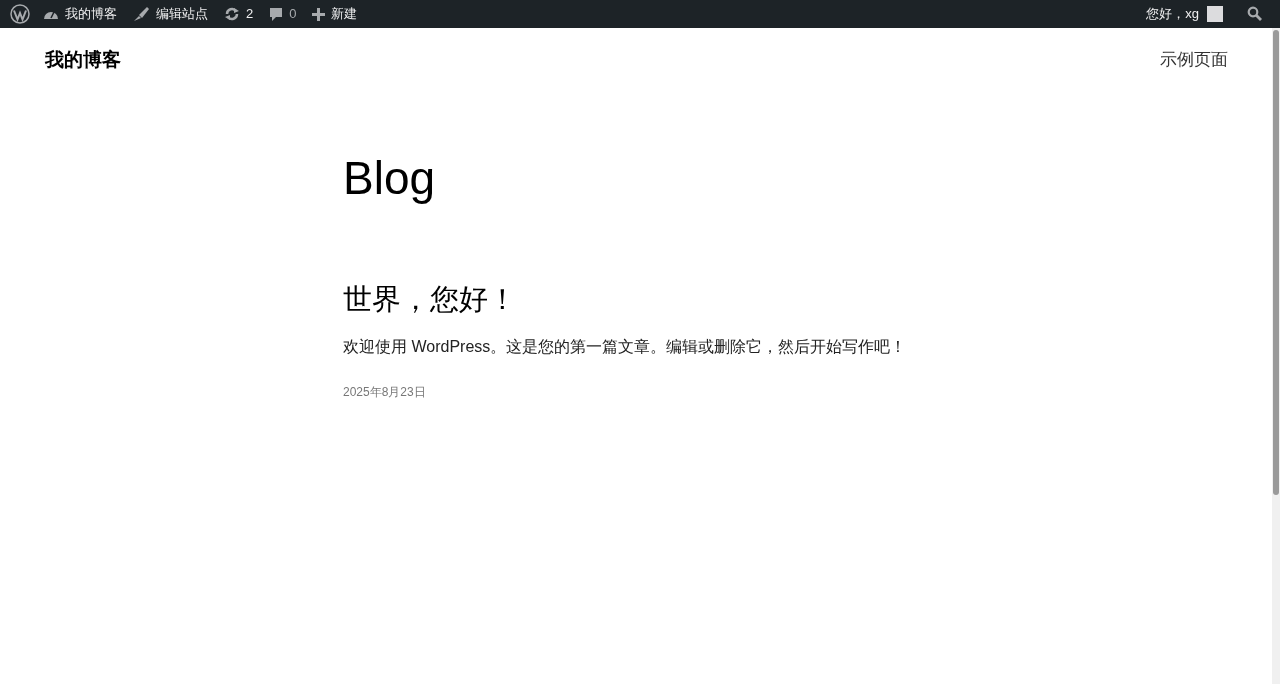 This screenshot has height=684, width=1280. I want to click on wordpress-logo-icon, so click(20, 14).